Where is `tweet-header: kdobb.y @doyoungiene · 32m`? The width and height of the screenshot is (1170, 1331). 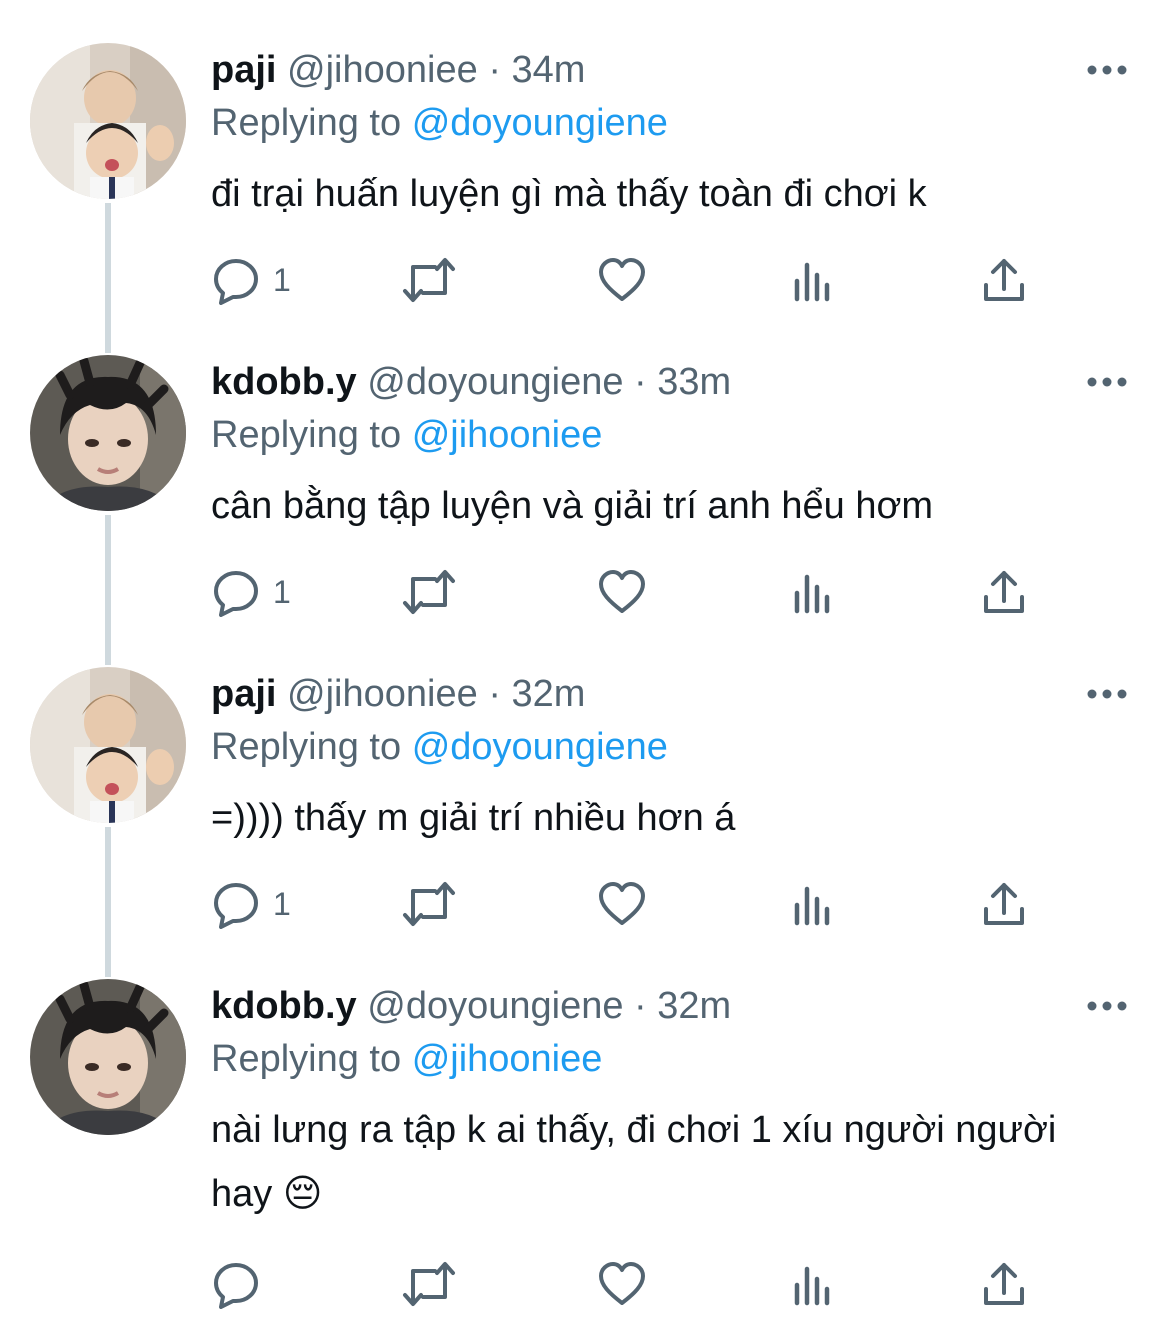
tweet-header: kdobb.y @doyoungiene · 32m is located at coordinates (471, 1006).